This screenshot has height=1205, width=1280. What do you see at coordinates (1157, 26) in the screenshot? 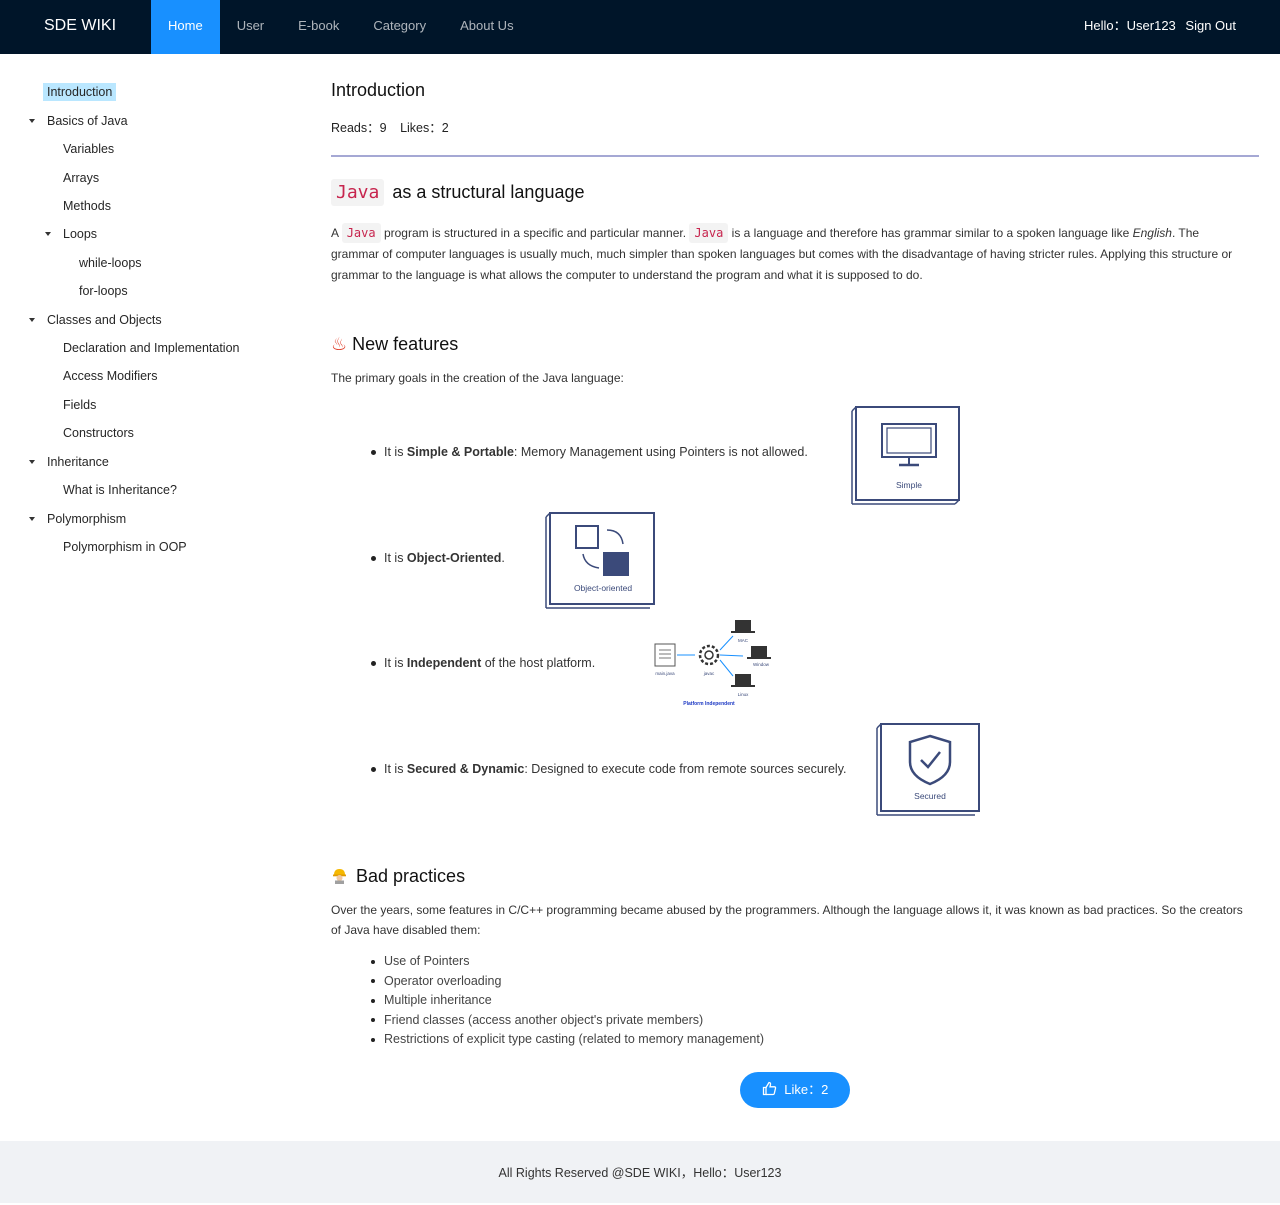
I see `user-area: Hello：User123 Sign Out` at bounding box center [1157, 26].